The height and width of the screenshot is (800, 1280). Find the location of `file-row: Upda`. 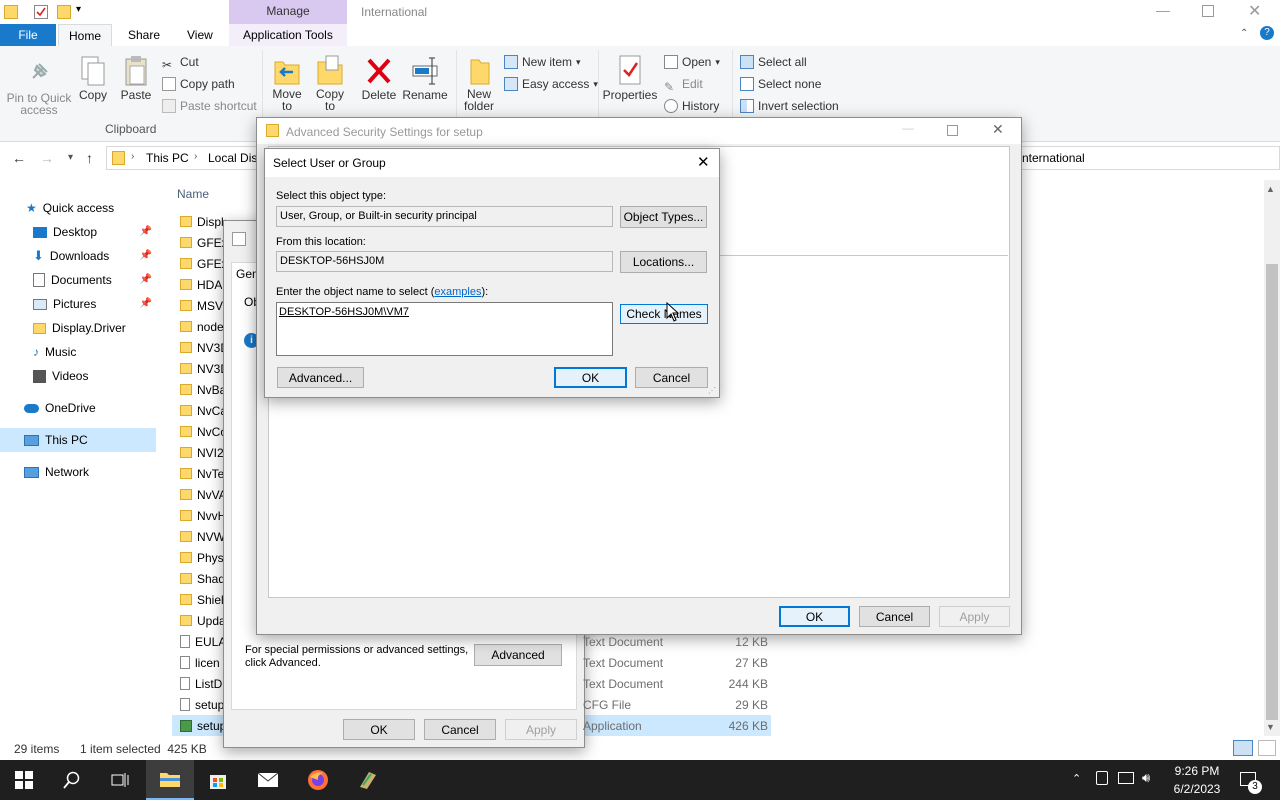

file-row: Upda is located at coordinates (199, 620).